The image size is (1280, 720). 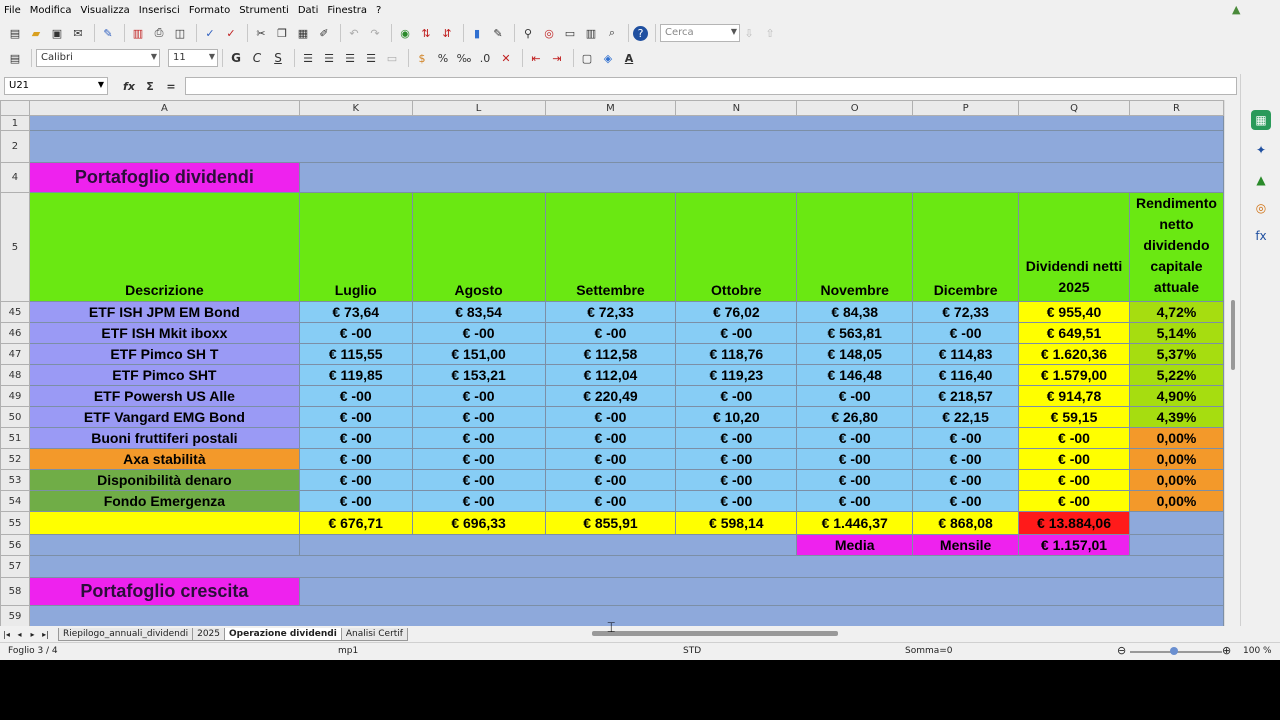 What do you see at coordinates (610, 247) in the screenshot?
I see `header-month: Settembre` at bounding box center [610, 247].